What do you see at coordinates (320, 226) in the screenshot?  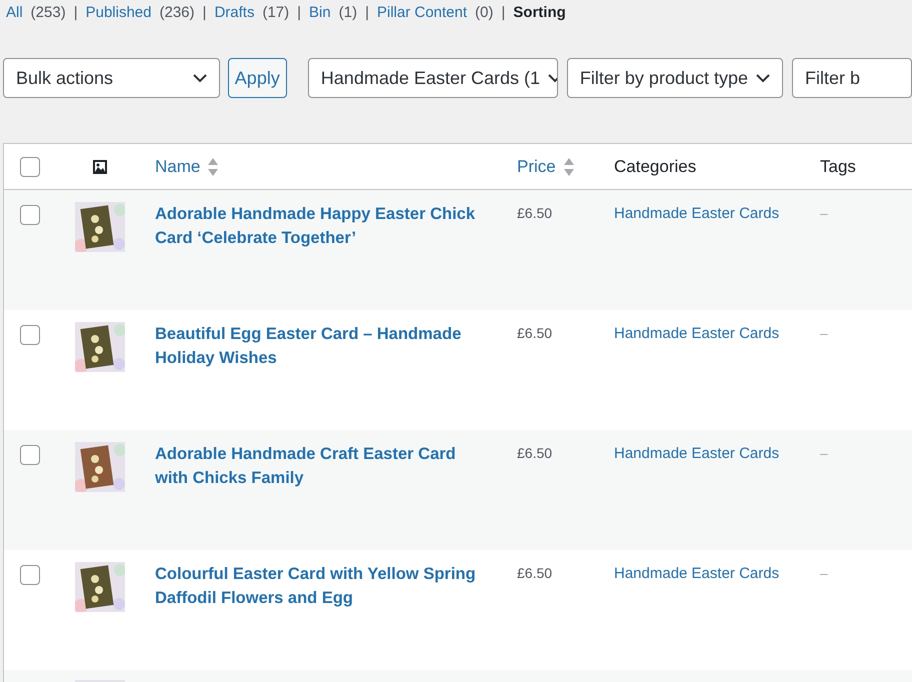 I see `product-name-link: Adorable Handmade Happy Easter Chick Card ‘Celebrate Together’` at bounding box center [320, 226].